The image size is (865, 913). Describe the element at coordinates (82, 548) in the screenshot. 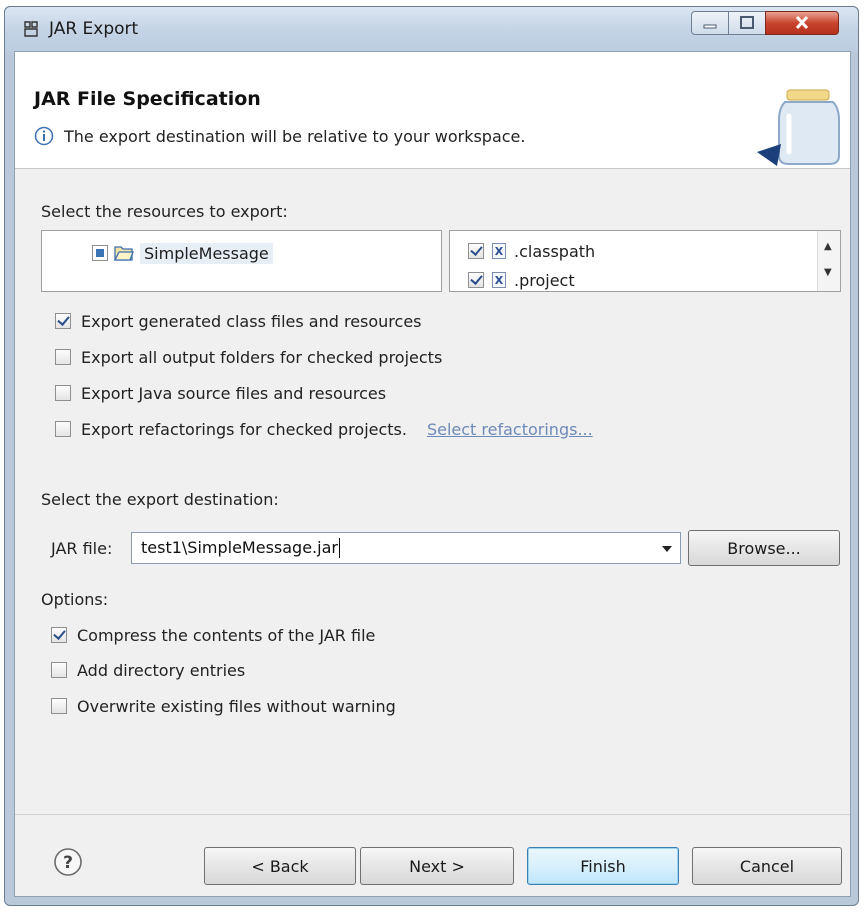

I see `jar-file-label: JAR file:` at that location.